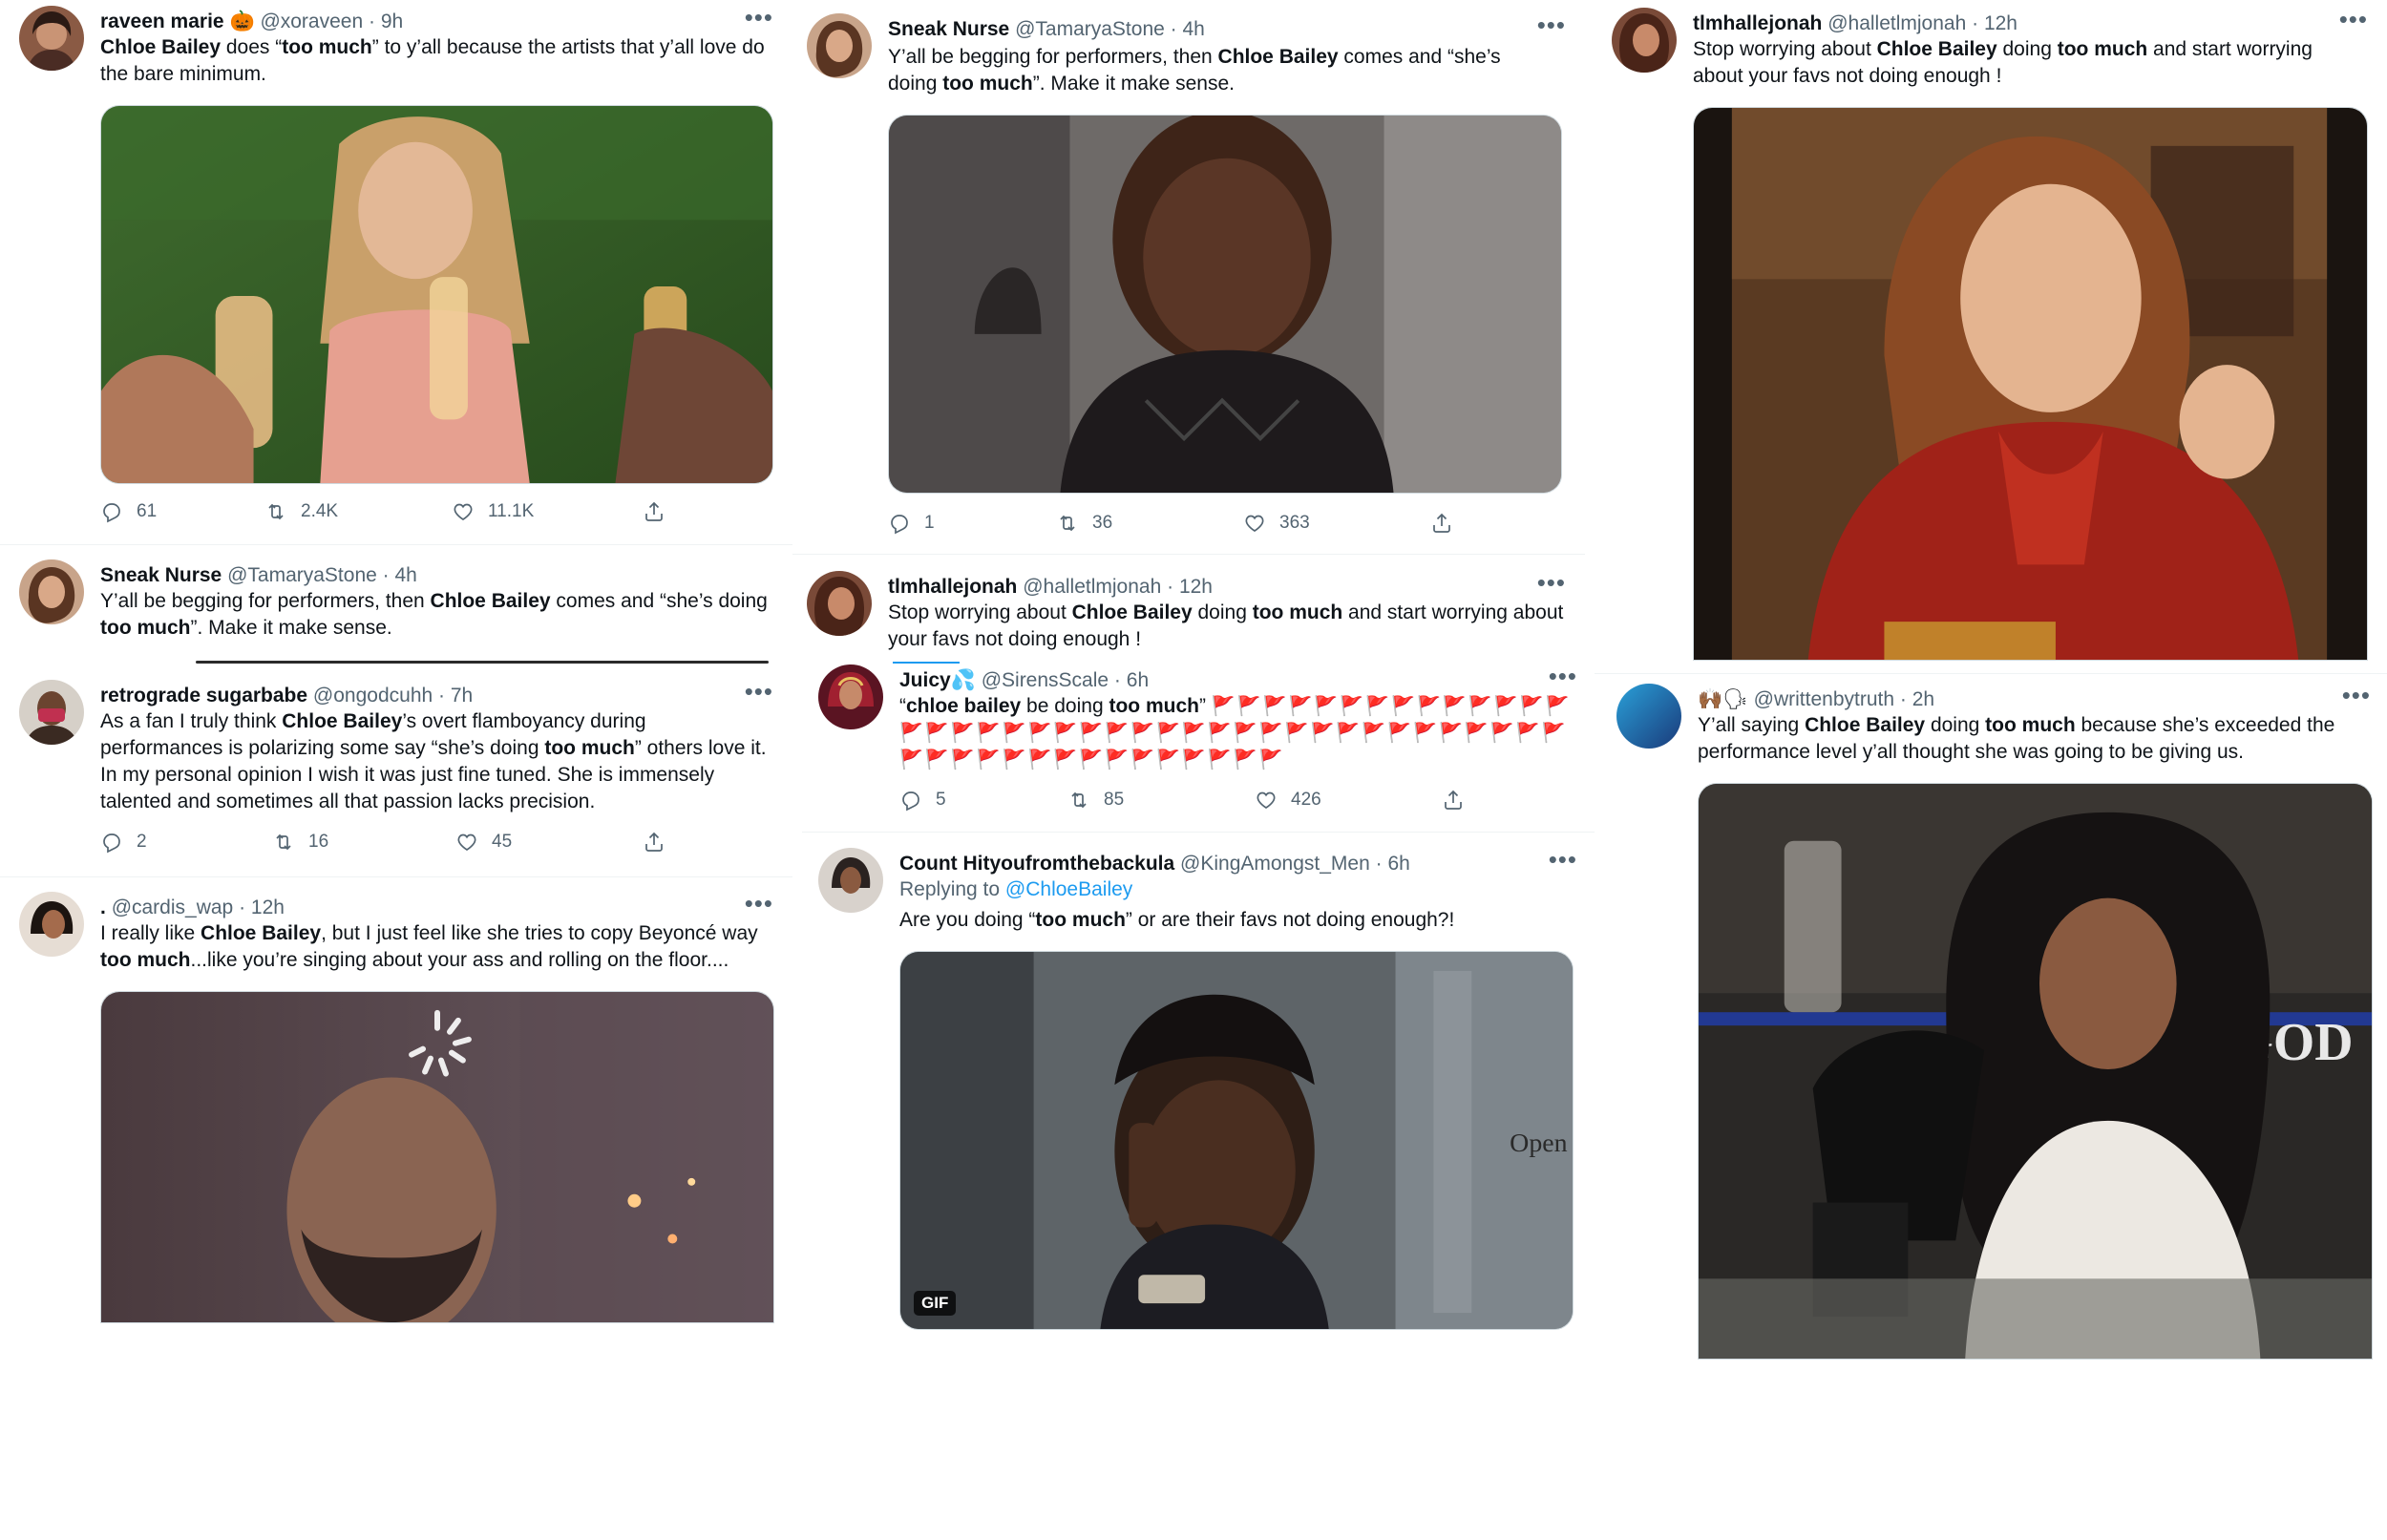 The height and width of the screenshot is (1540, 2387). I want to click on retweet-count: 2.4K, so click(320, 511).